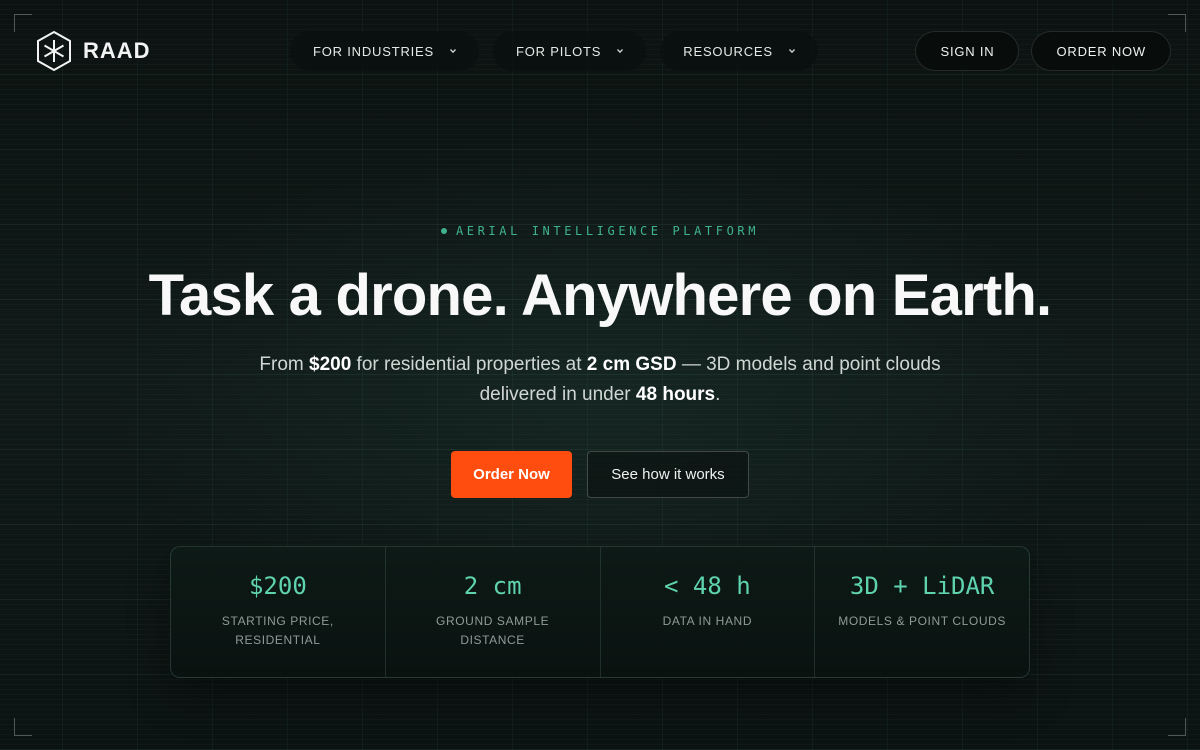  I want to click on stat-label: GROUND SAMPLE DISTANCE, so click(493, 630).